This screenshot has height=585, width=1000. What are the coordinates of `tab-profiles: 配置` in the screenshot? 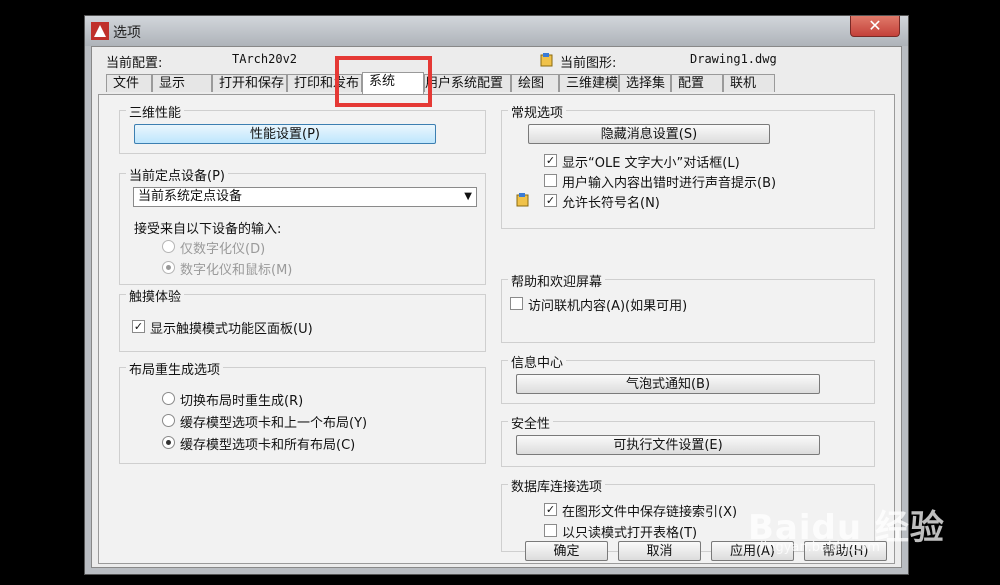 It's located at (697, 83).